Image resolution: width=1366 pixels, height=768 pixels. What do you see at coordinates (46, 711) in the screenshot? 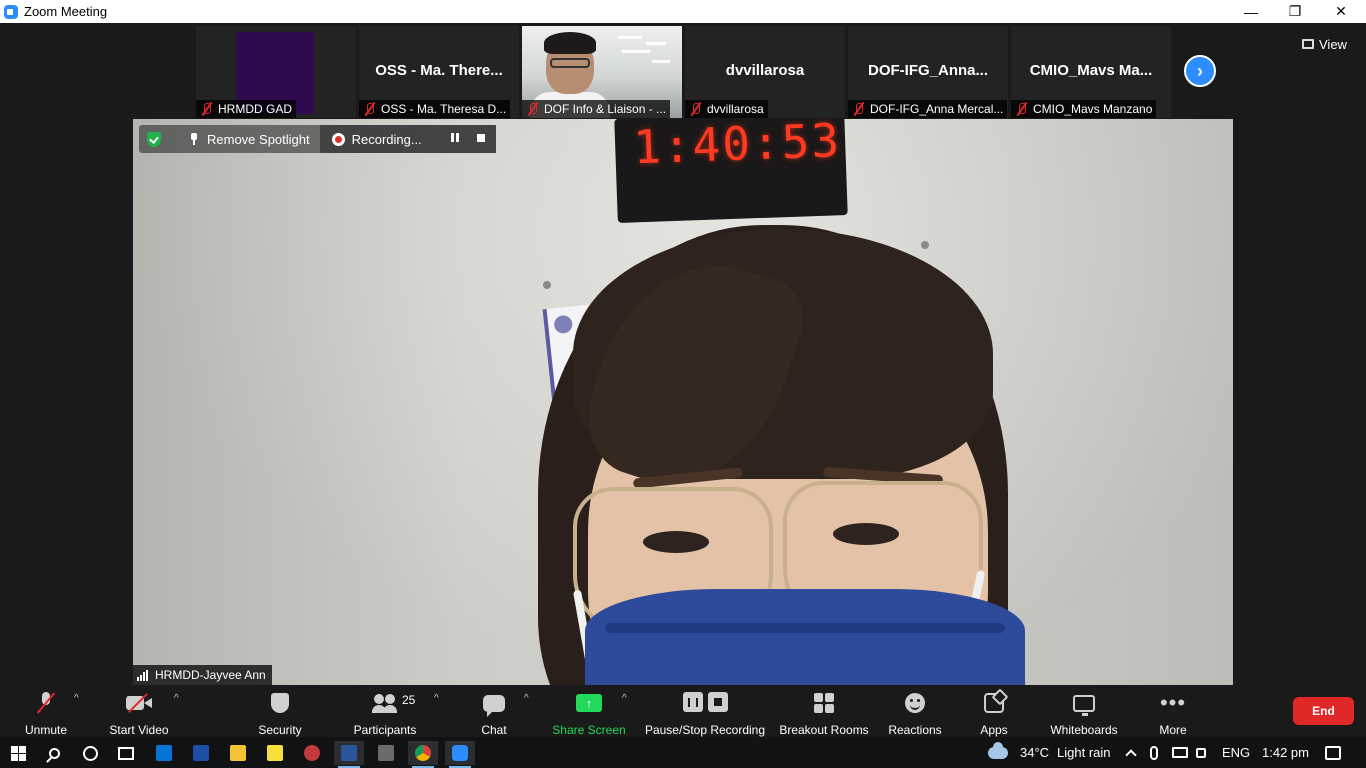
I see `unmute-button: Unmute` at bounding box center [46, 711].